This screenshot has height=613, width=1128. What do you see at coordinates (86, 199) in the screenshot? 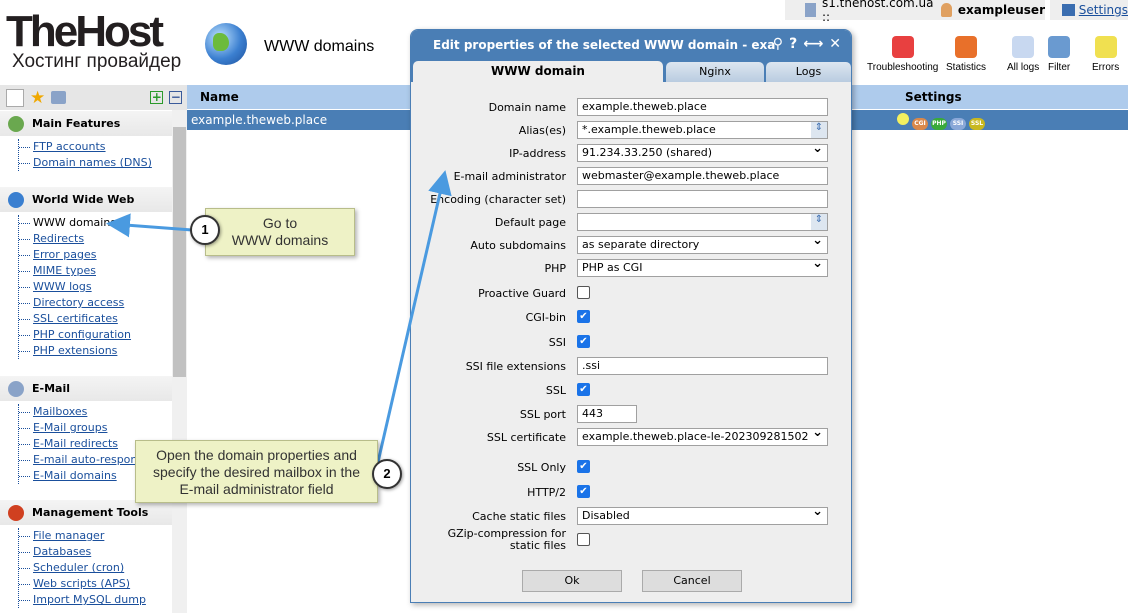
I see `sidebar-section-world-wide-web: World Wide Web` at bounding box center [86, 199].